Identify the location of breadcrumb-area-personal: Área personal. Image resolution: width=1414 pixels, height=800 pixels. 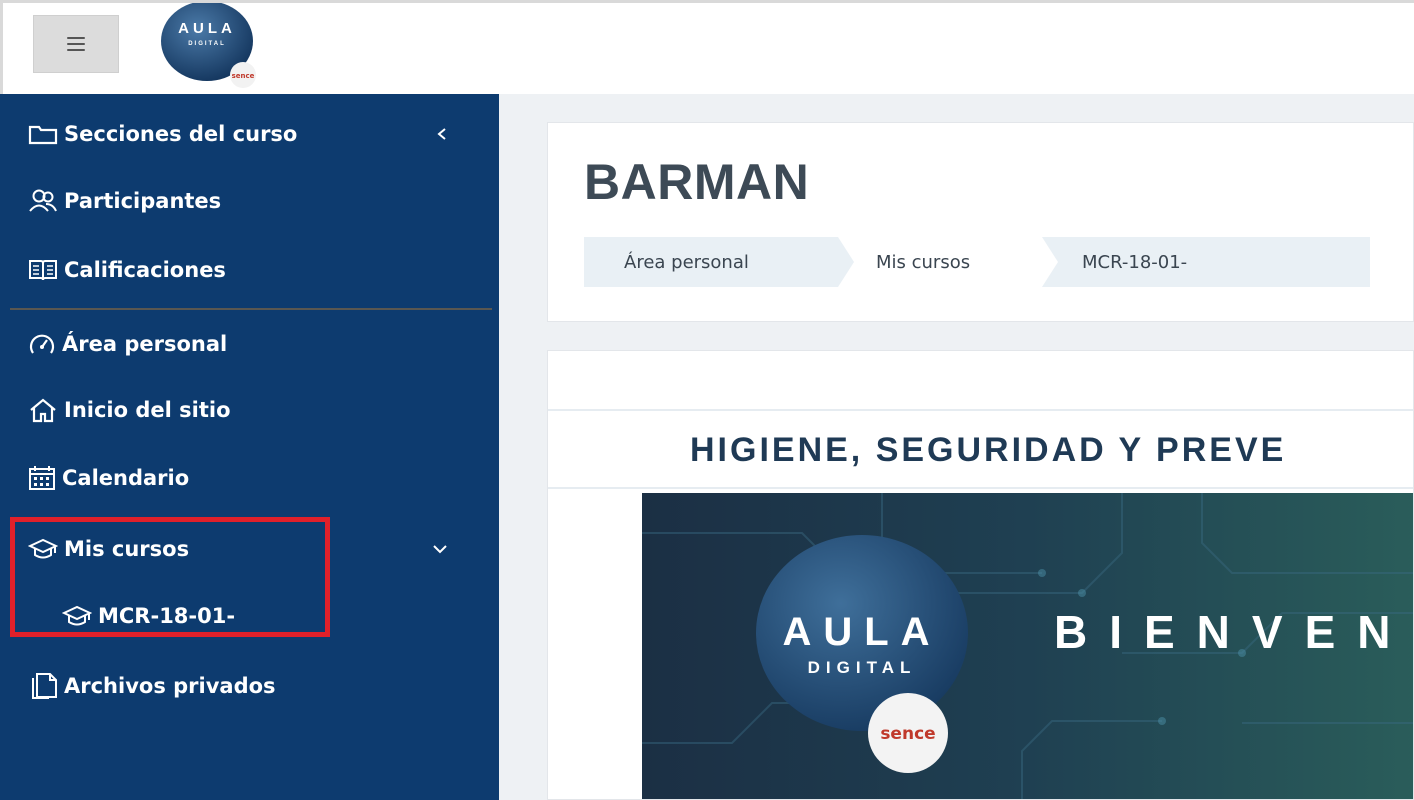
(719, 262).